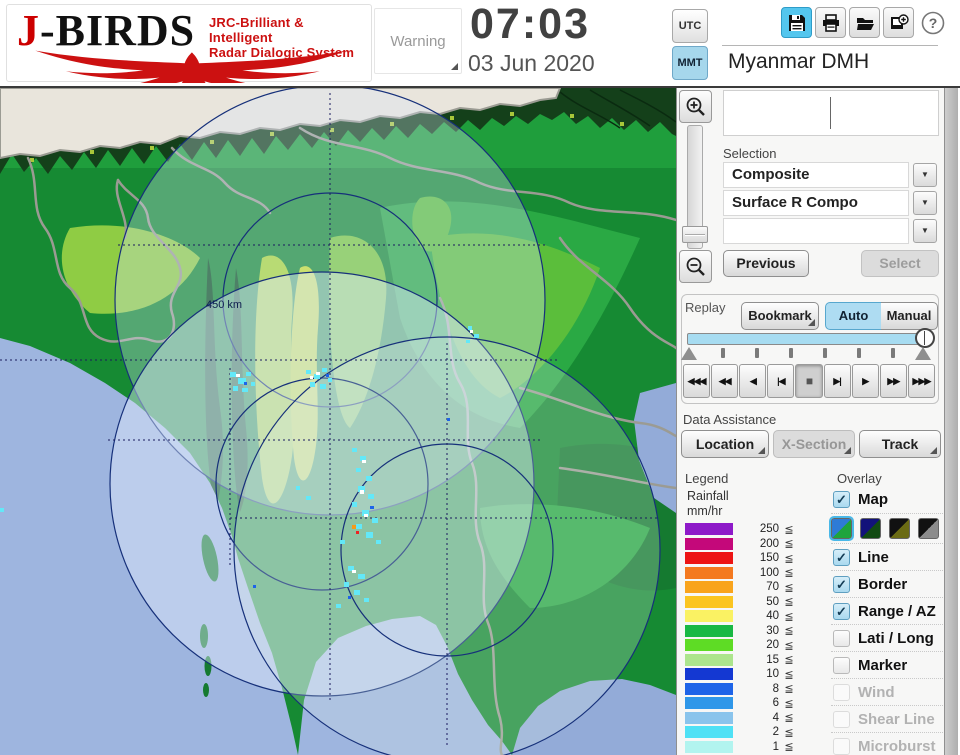 Image resolution: width=960 pixels, height=755 pixels. What do you see at coordinates (865, 381) in the screenshot?
I see `play-button: ▶` at bounding box center [865, 381].